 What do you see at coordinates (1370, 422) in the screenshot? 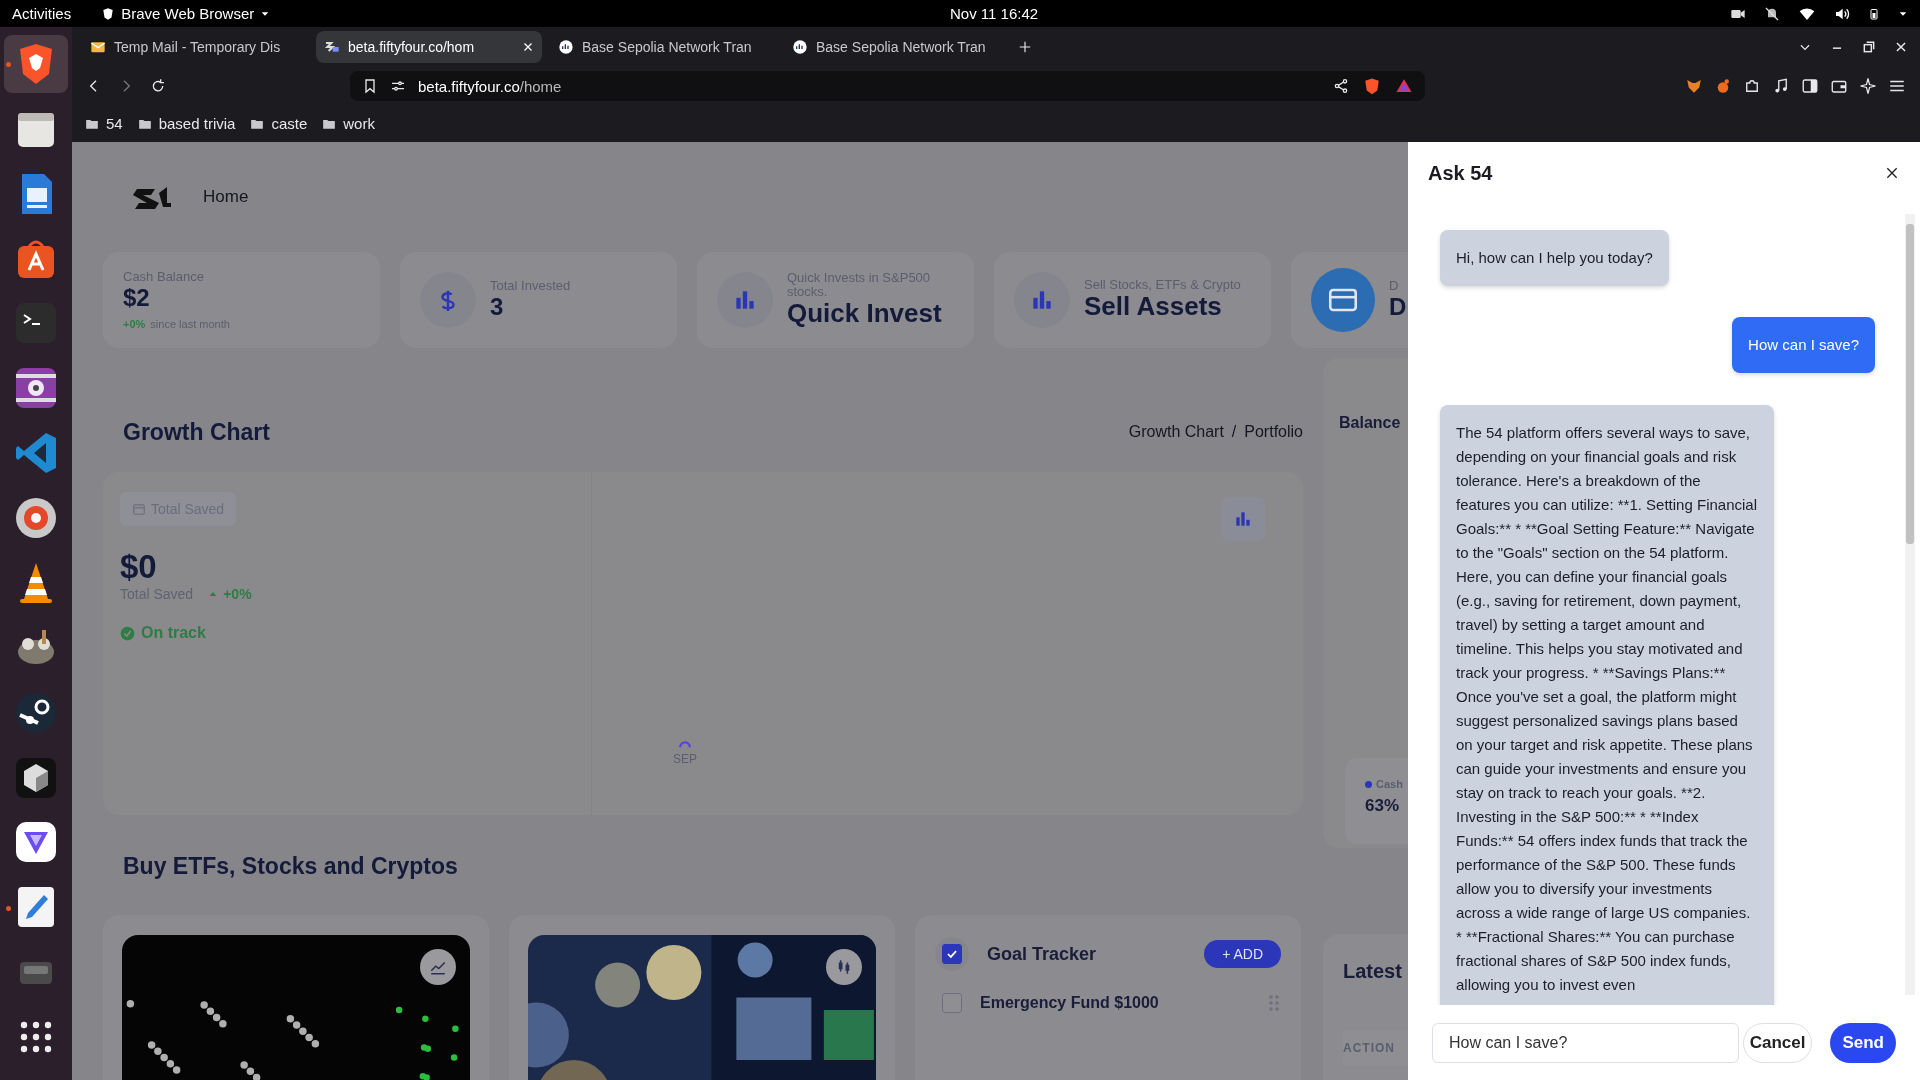
I see `card-title: Balance` at bounding box center [1370, 422].